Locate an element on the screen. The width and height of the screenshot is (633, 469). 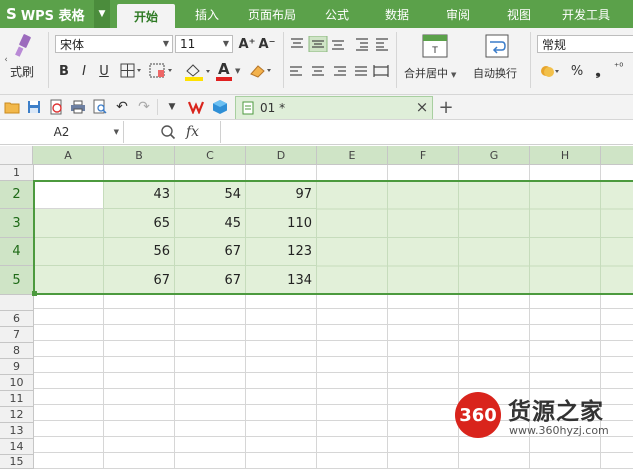
row-header-5: 5 is located at coordinates (16, 280).